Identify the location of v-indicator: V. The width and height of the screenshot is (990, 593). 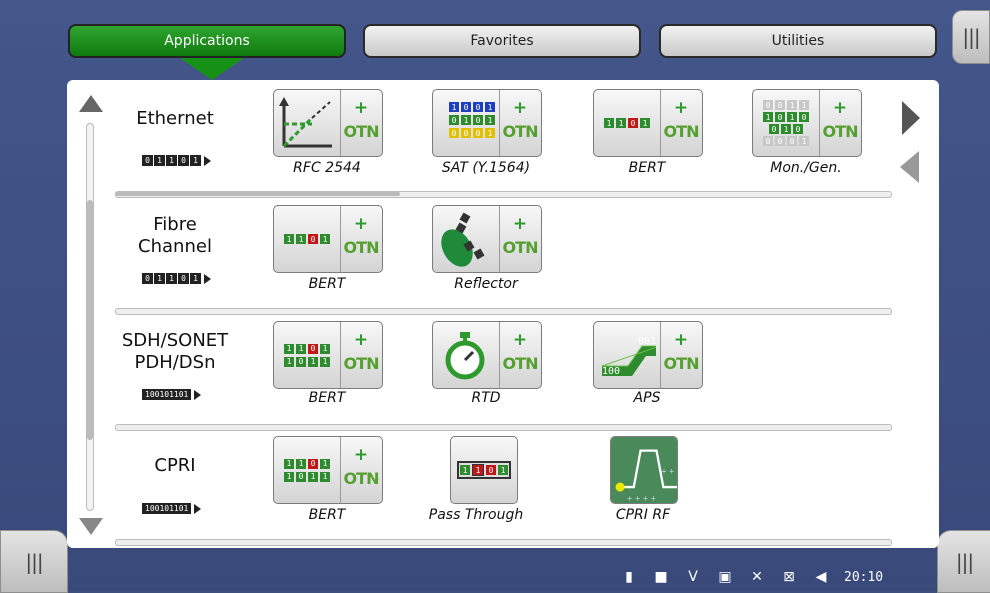
(693, 577).